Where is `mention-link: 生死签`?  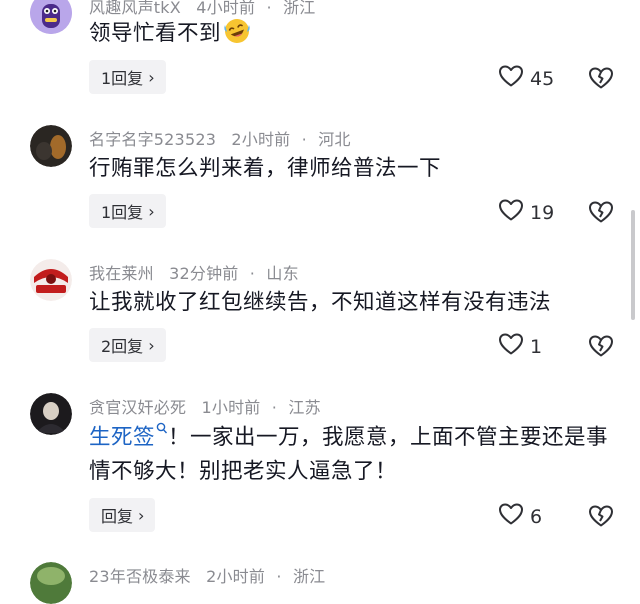 mention-link: 生死签 is located at coordinates (128, 436).